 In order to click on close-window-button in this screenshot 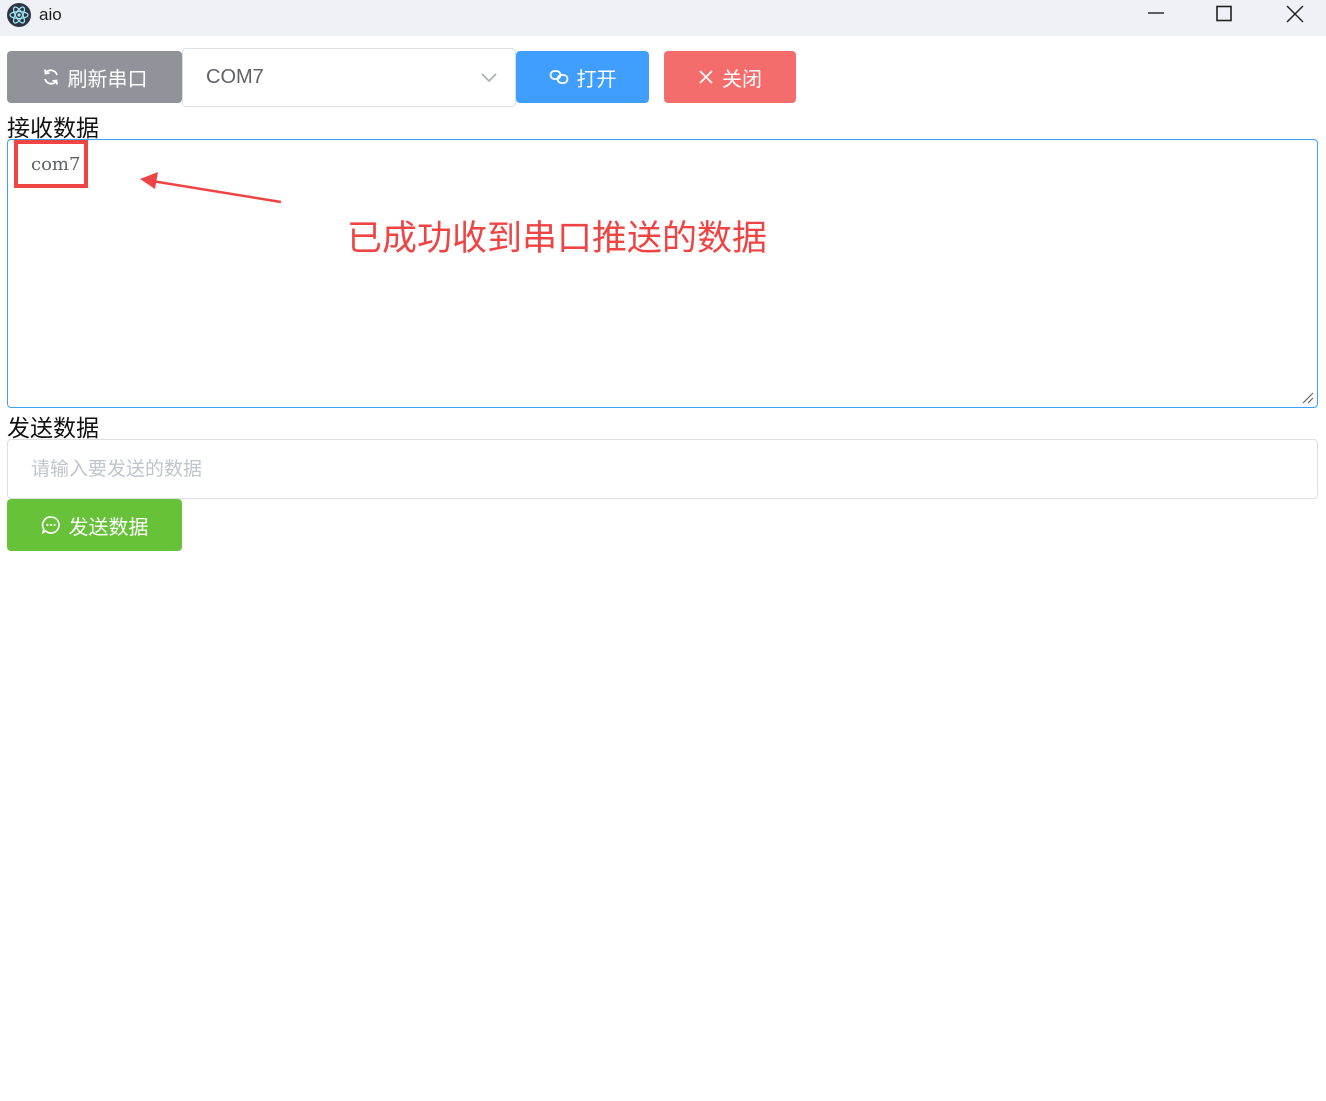, I will do `click(1293, 15)`.